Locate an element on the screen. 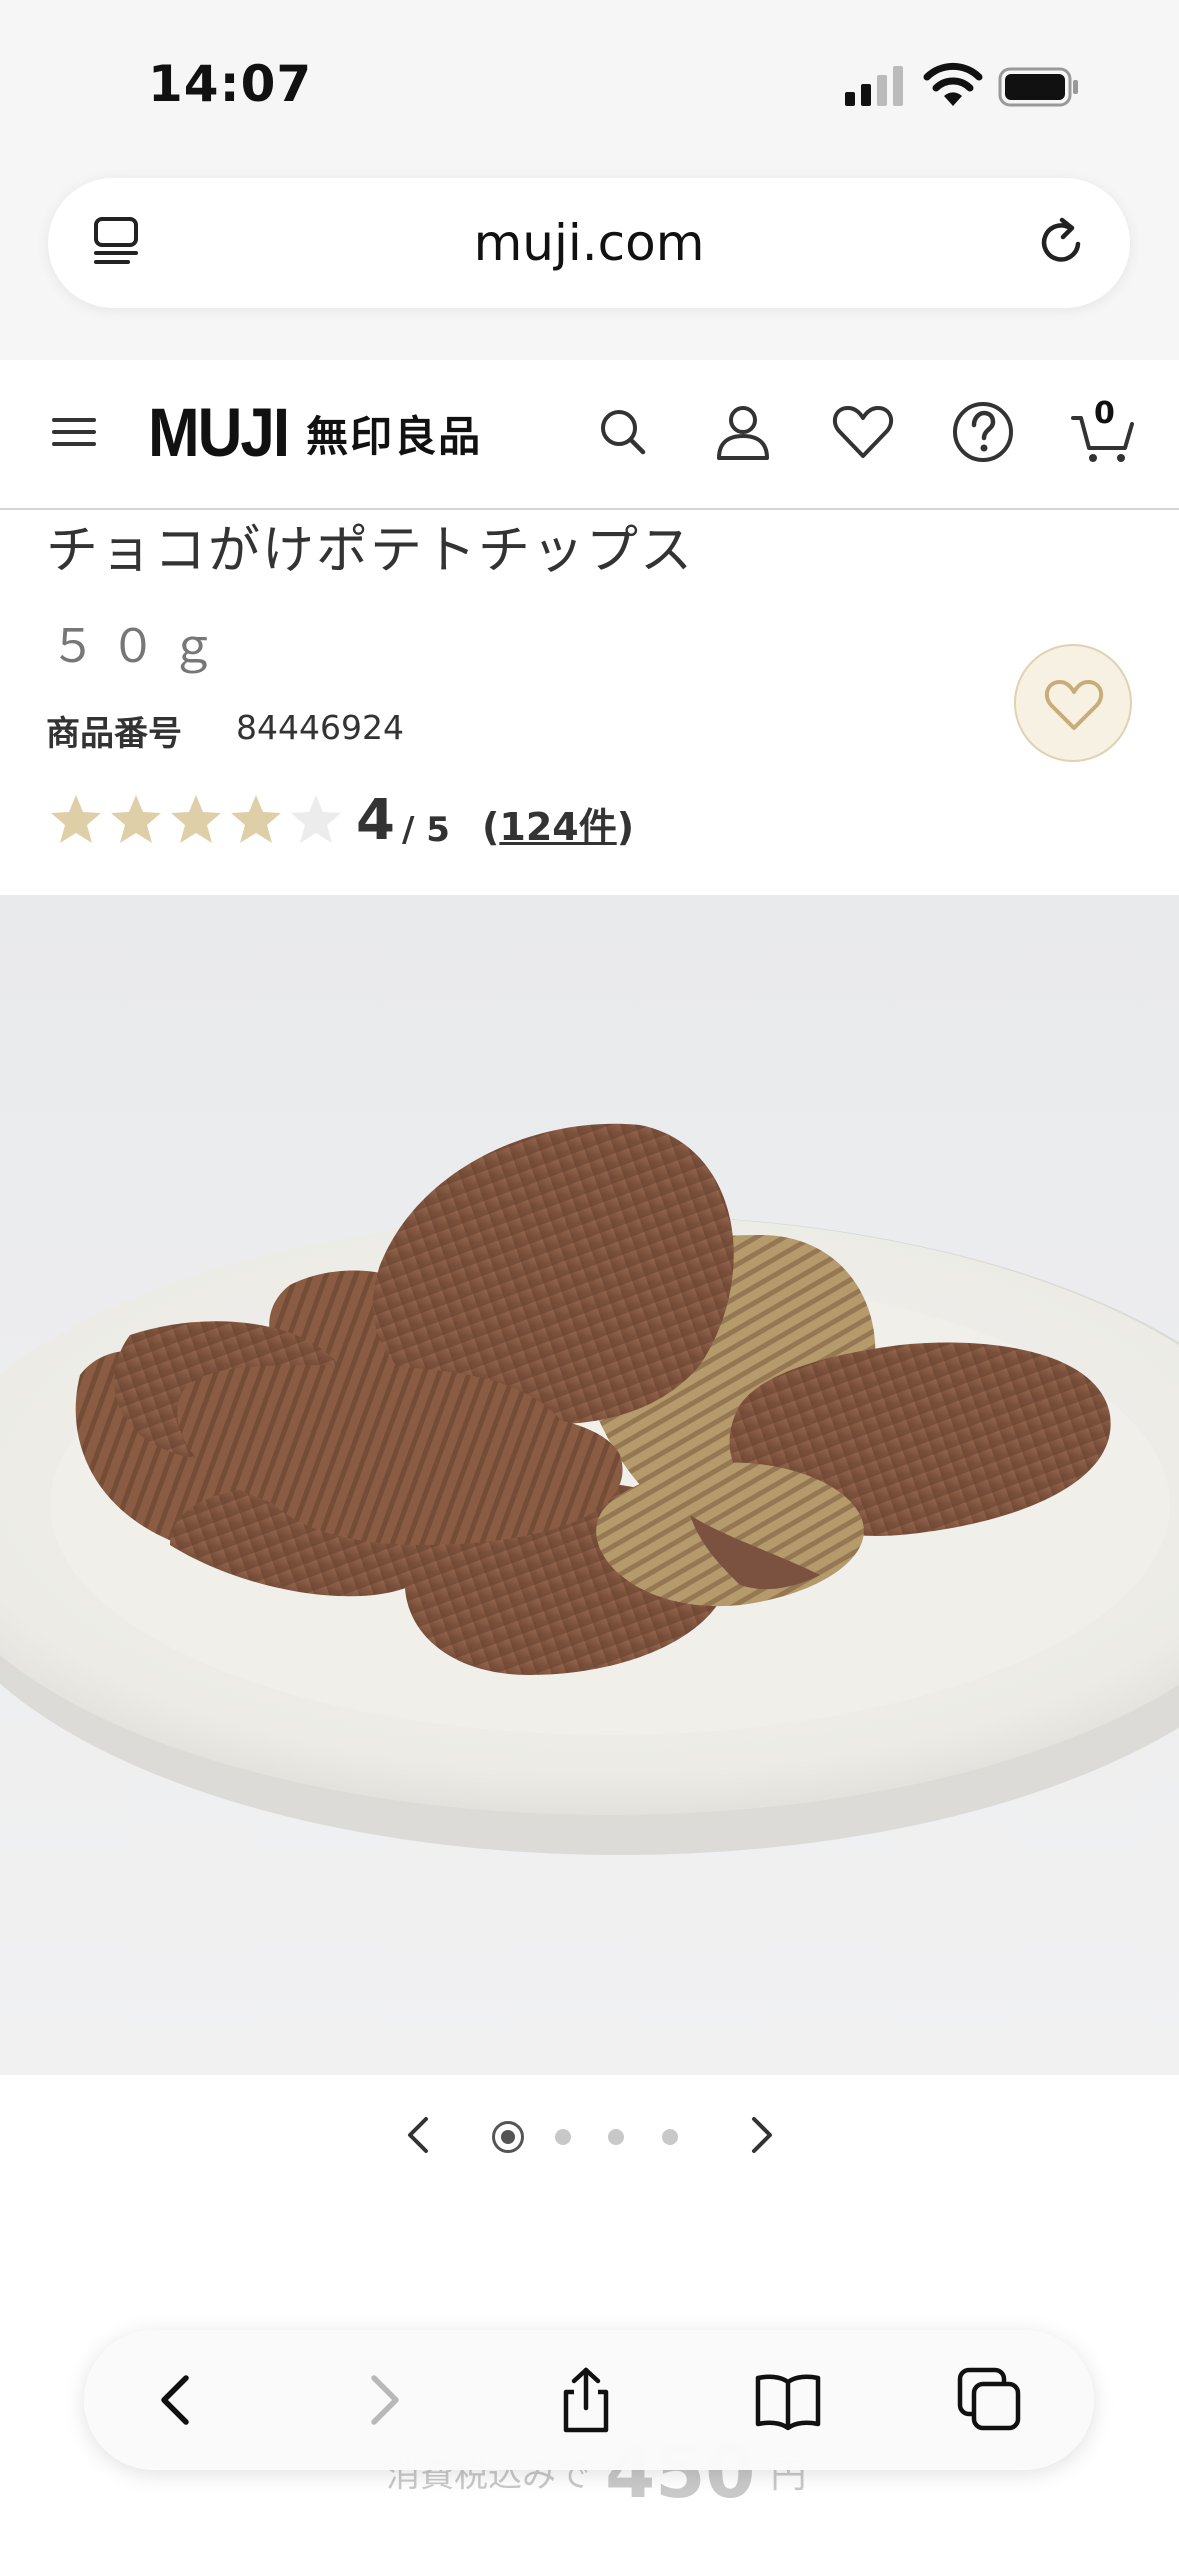  back-chevron-icon is located at coordinates (178, 2400).